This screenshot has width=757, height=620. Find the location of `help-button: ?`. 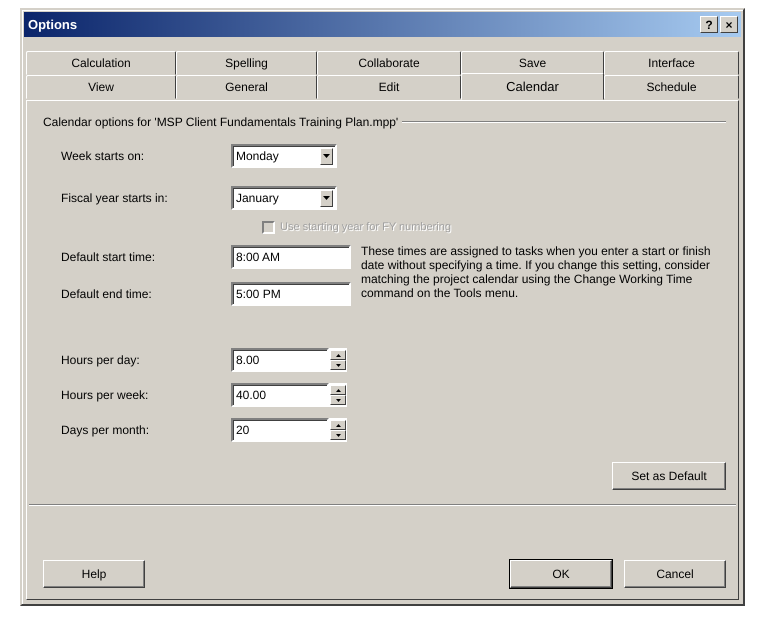

help-button: ? is located at coordinates (709, 24).